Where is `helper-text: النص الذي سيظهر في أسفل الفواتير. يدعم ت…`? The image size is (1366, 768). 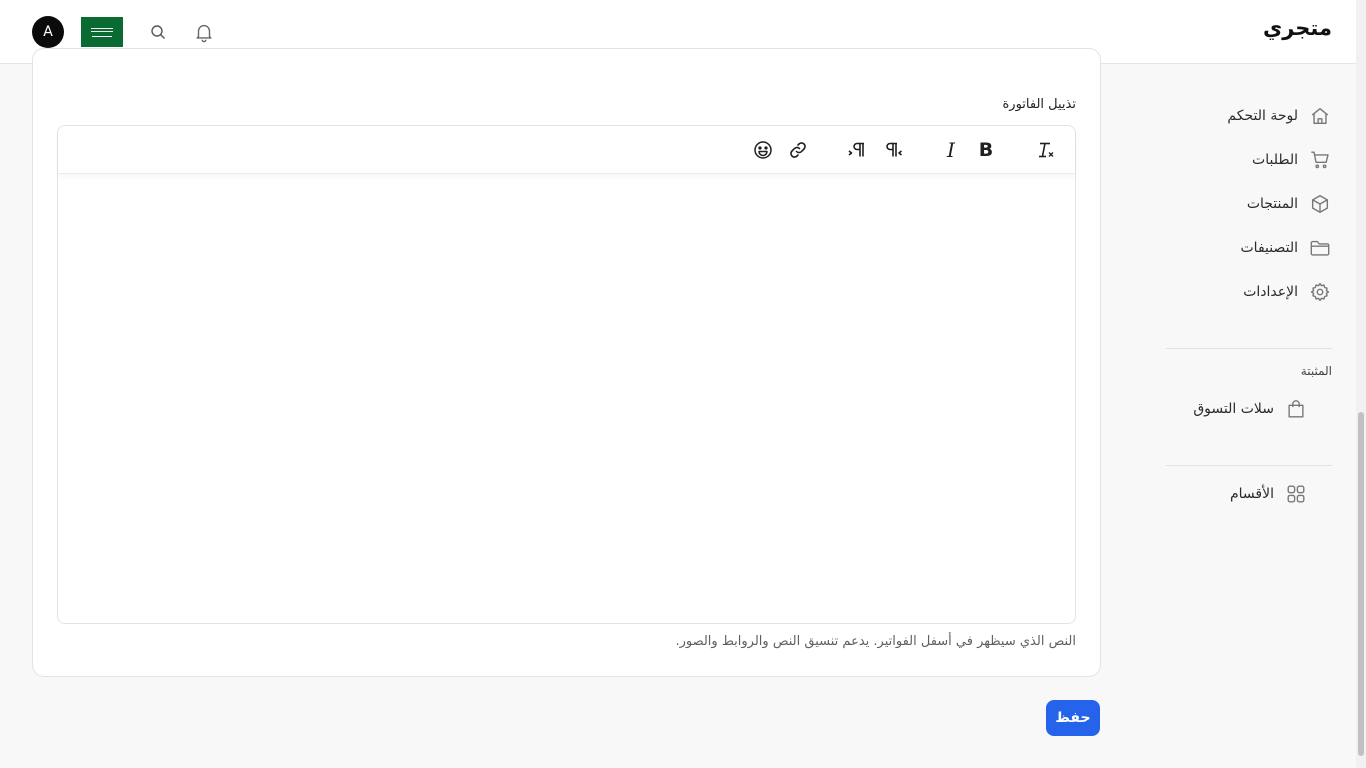 helper-text: النص الذي سيظهر في أسفل الفواتير. يدعم ت… is located at coordinates (875, 641).